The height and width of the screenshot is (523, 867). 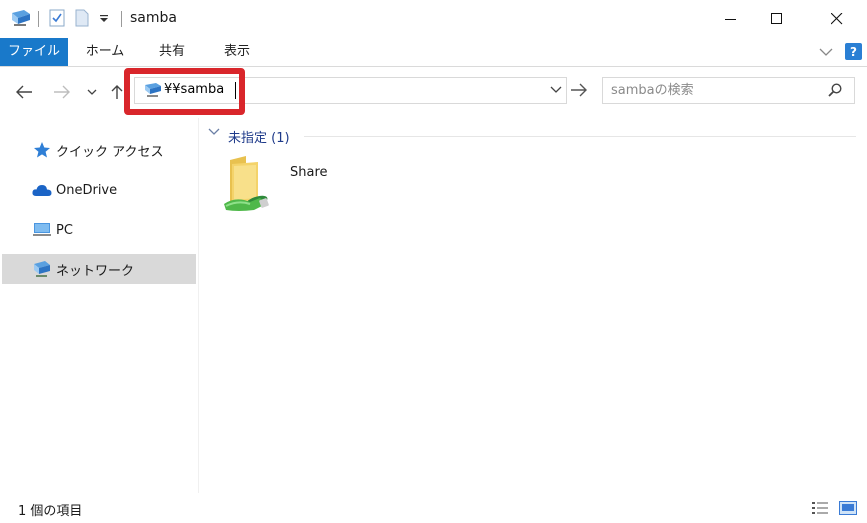 I want to click on close-button, so click(x=837, y=19).